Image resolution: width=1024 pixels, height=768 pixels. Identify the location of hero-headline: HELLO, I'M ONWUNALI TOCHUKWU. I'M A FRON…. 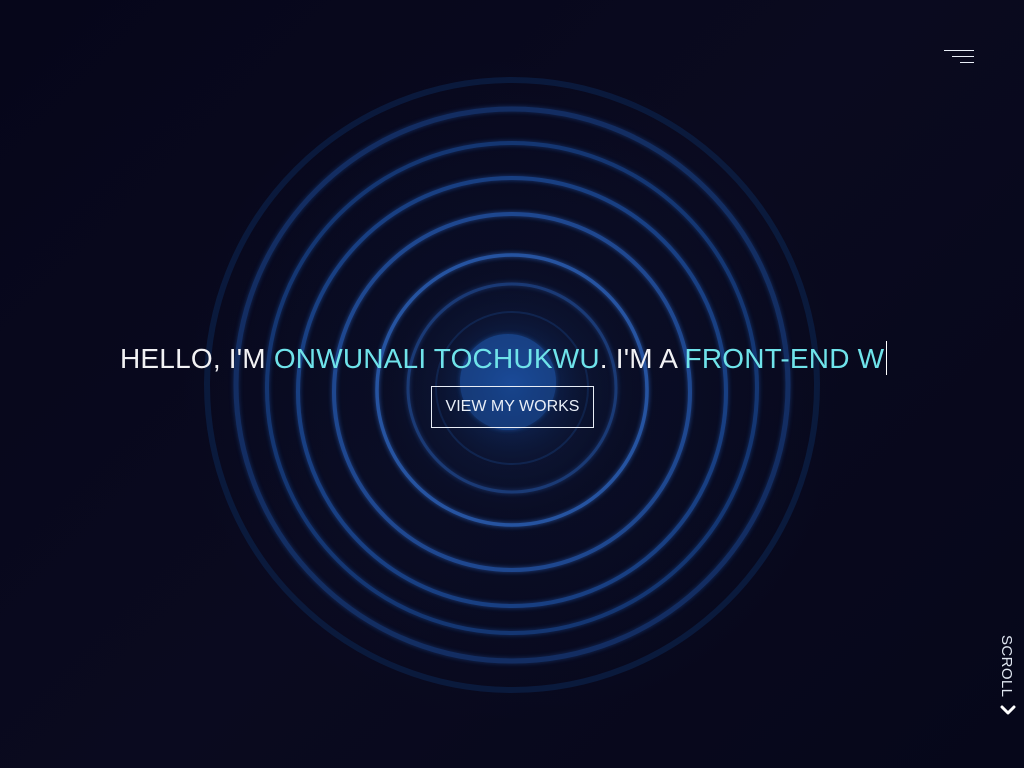
(504, 360).